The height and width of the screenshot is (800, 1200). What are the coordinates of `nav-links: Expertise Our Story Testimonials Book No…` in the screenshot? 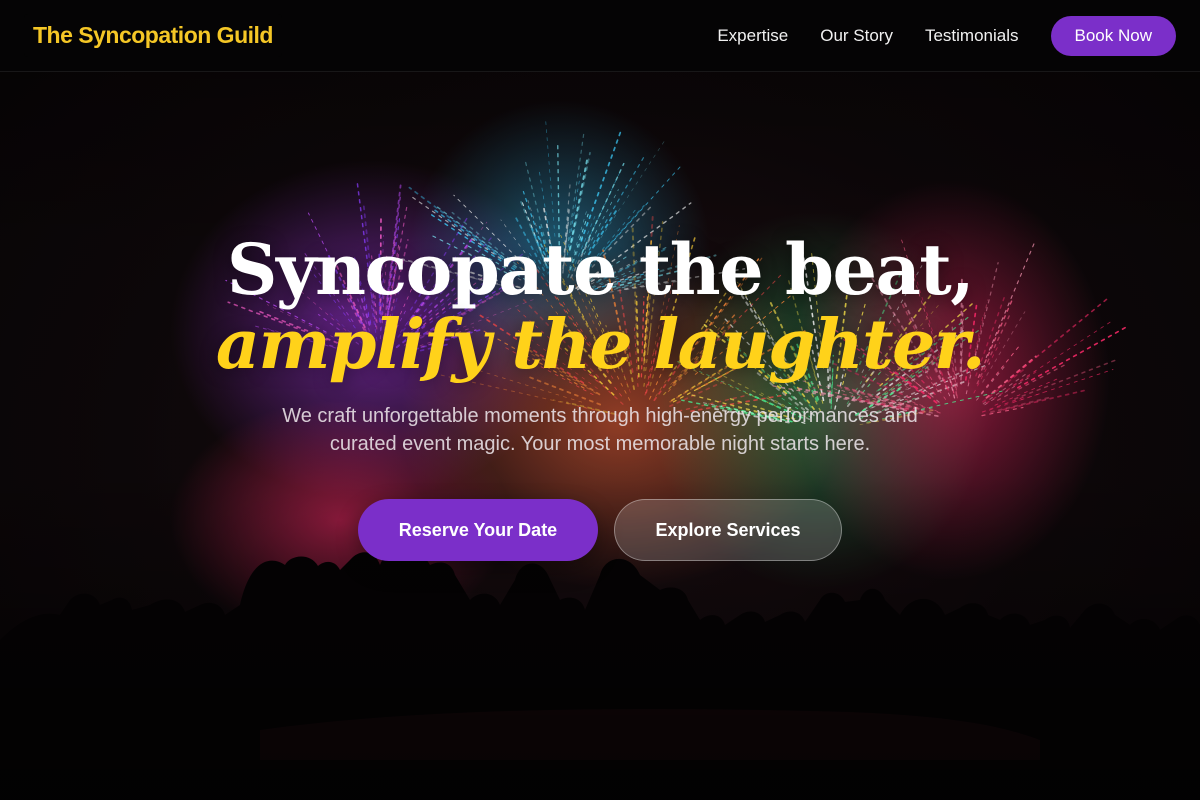 It's located at (946, 35).